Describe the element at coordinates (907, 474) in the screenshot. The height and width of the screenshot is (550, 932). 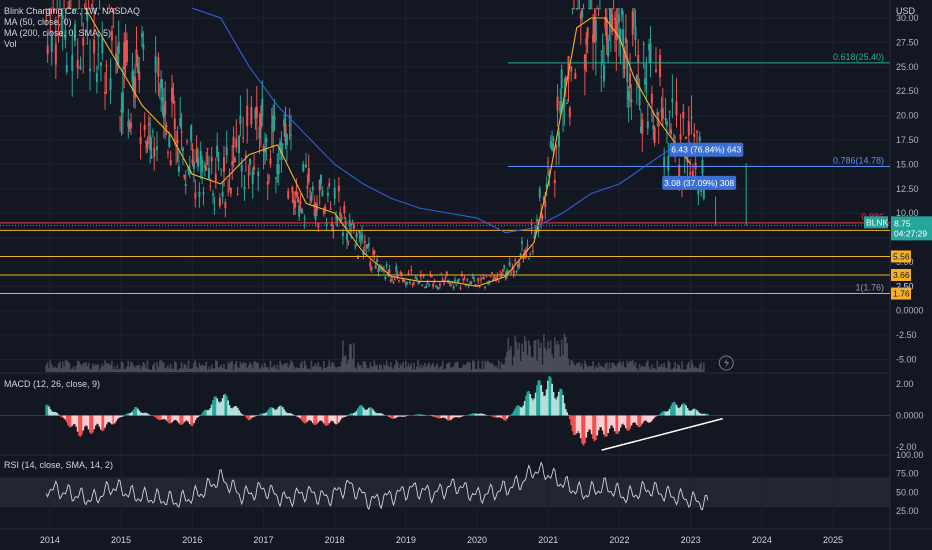
I see `rsi-tick: 75.00` at that location.